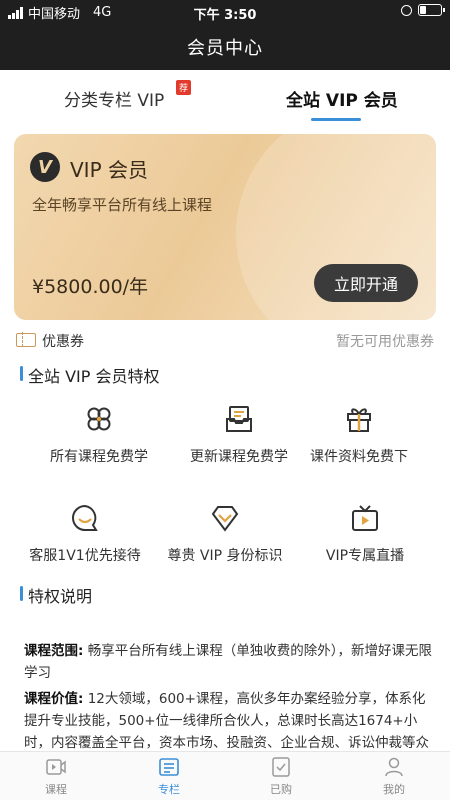  What do you see at coordinates (281, 789) in the screenshot?
I see `tab-label: 已购` at bounding box center [281, 789].